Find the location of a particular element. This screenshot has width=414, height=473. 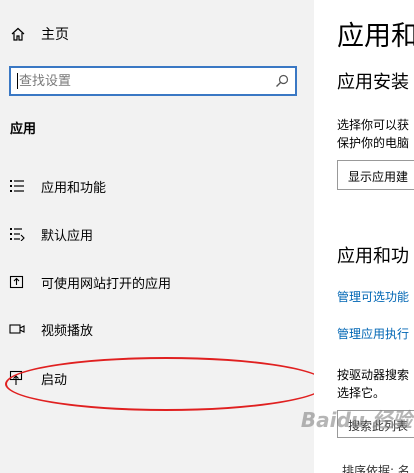

apps-features-icon is located at coordinates (17, 186).